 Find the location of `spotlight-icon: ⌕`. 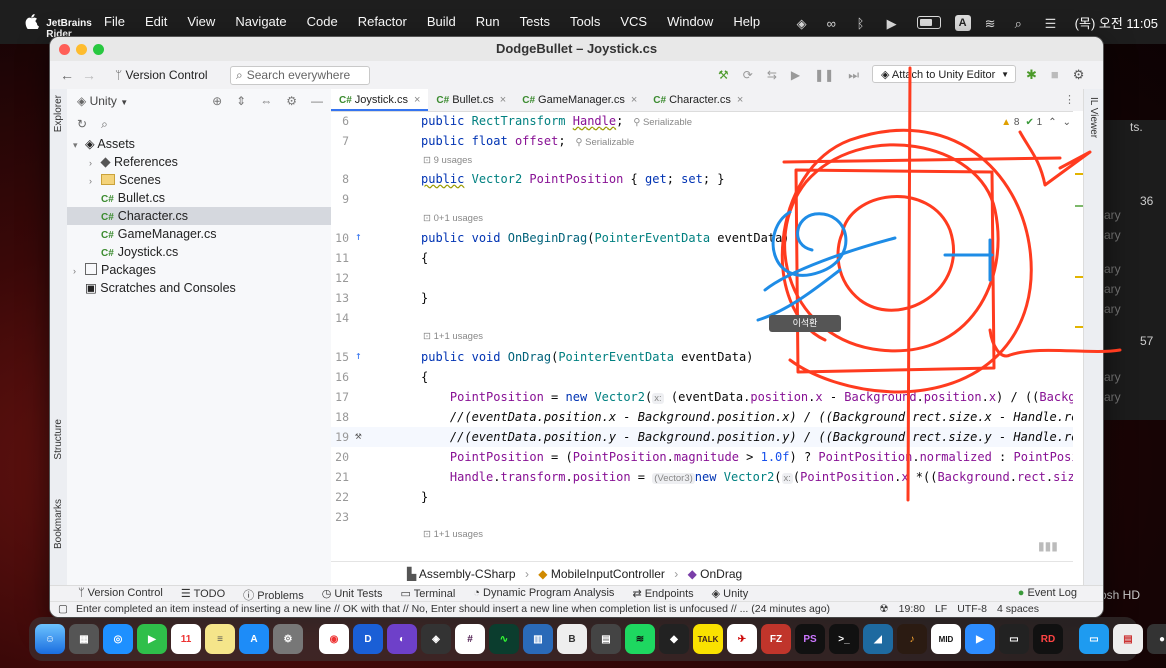

spotlight-icon: ⌕ is located at coordinates (1023, 23).